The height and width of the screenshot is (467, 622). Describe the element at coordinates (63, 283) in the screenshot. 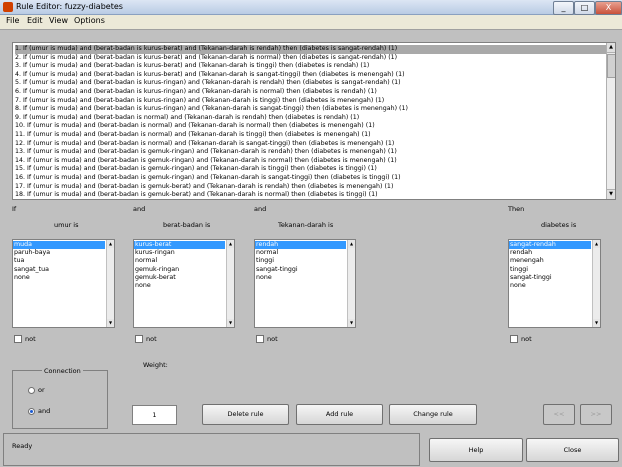

I see `antecedent-1-listbox: muda paruh-baya tua sangat_tua none ▲ ▼` at that location.